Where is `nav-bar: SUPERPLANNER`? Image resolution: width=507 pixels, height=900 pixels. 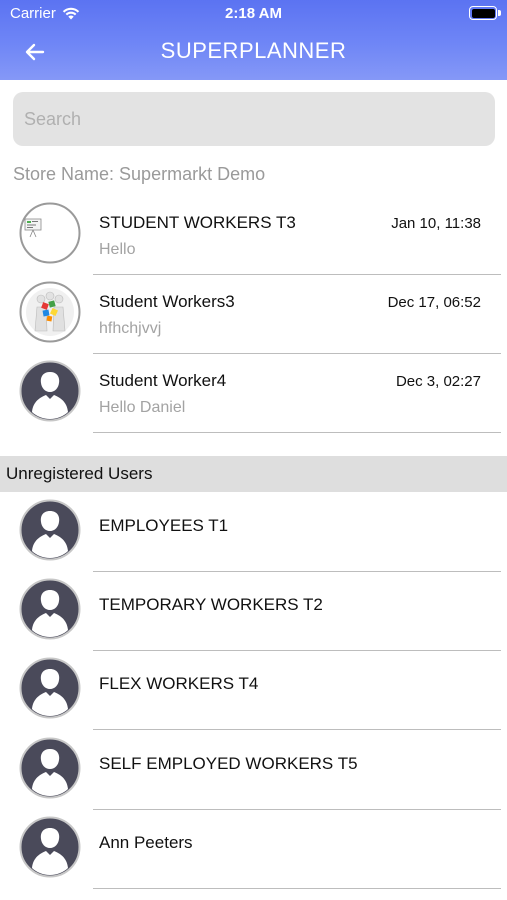 nav-bar: SUPERPLANNER is located at coordinates (253, 52).